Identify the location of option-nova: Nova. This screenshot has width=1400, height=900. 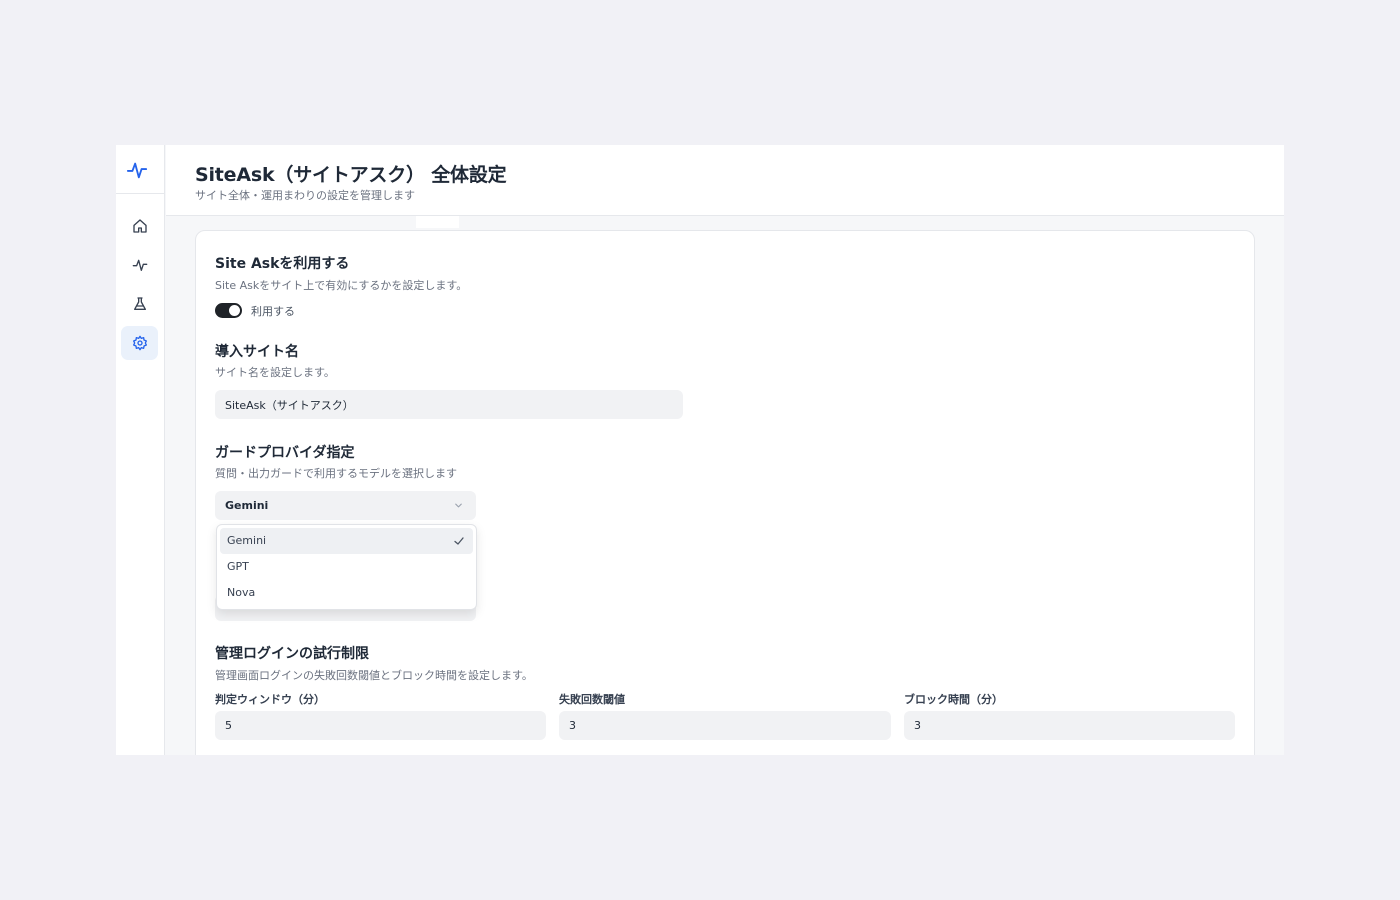
(346, 593).